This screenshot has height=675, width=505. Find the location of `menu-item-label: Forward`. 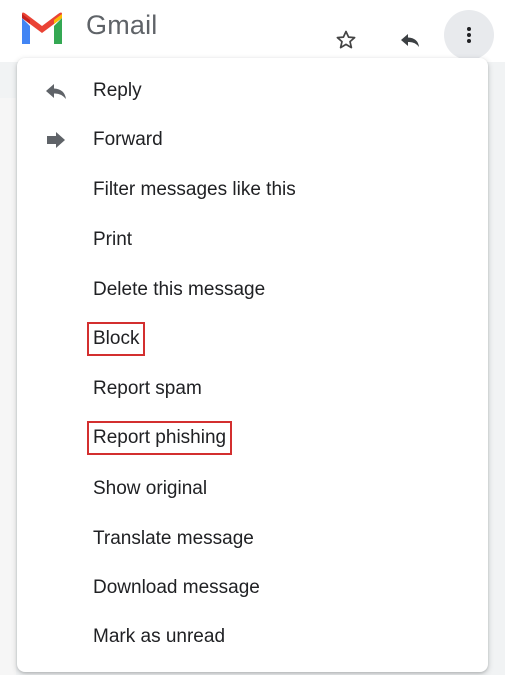

menu-item-label: Forward is located at coordinates (128, 139).